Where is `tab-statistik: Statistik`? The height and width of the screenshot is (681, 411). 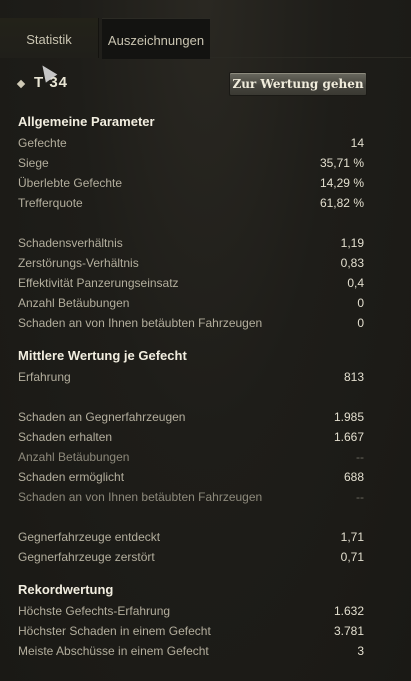 tab-statistik: Statistik is located at coordinates (49, 38).